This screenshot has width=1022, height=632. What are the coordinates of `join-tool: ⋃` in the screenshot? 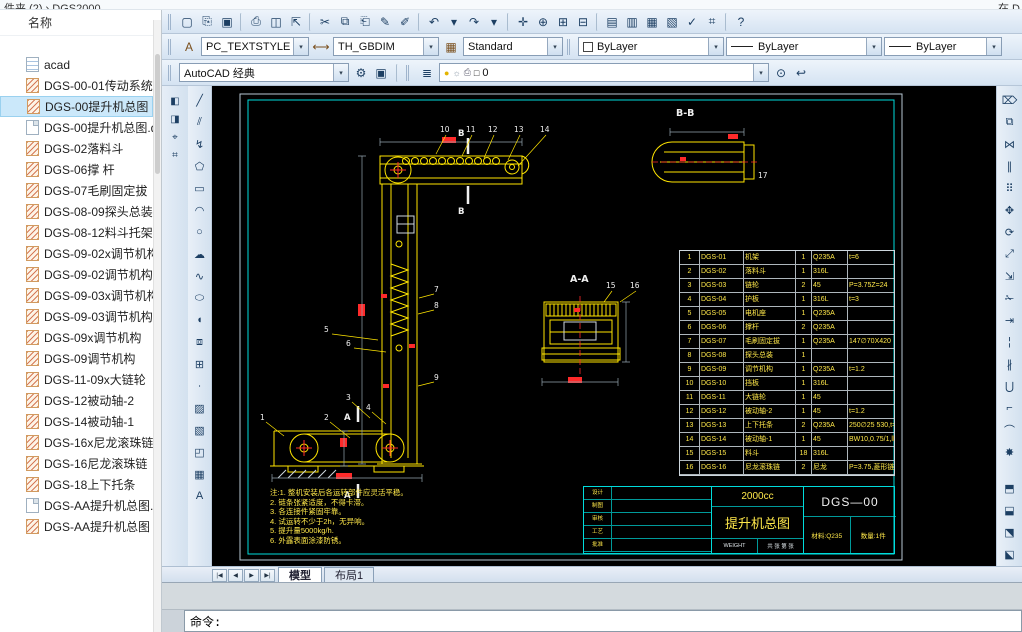 It's located at (1010, 386).